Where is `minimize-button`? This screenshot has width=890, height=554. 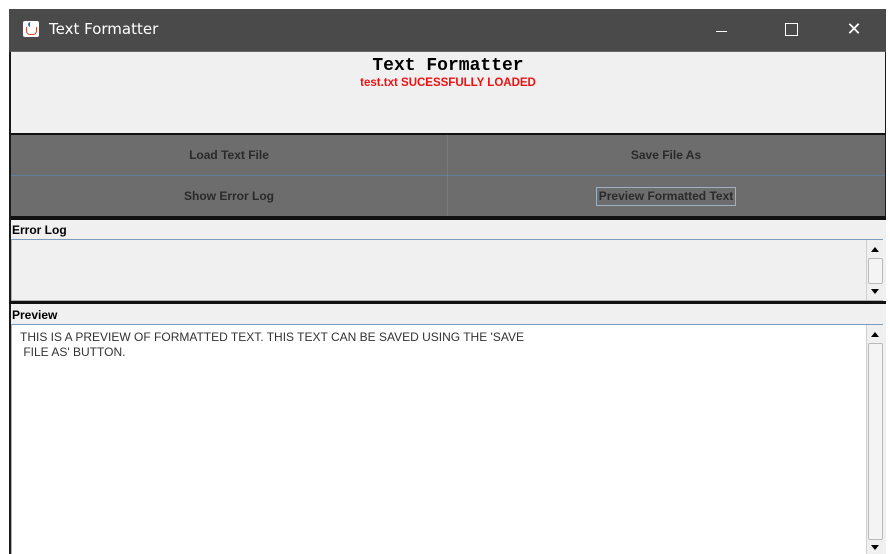
minimize-button is located at coordinates (721, 30).